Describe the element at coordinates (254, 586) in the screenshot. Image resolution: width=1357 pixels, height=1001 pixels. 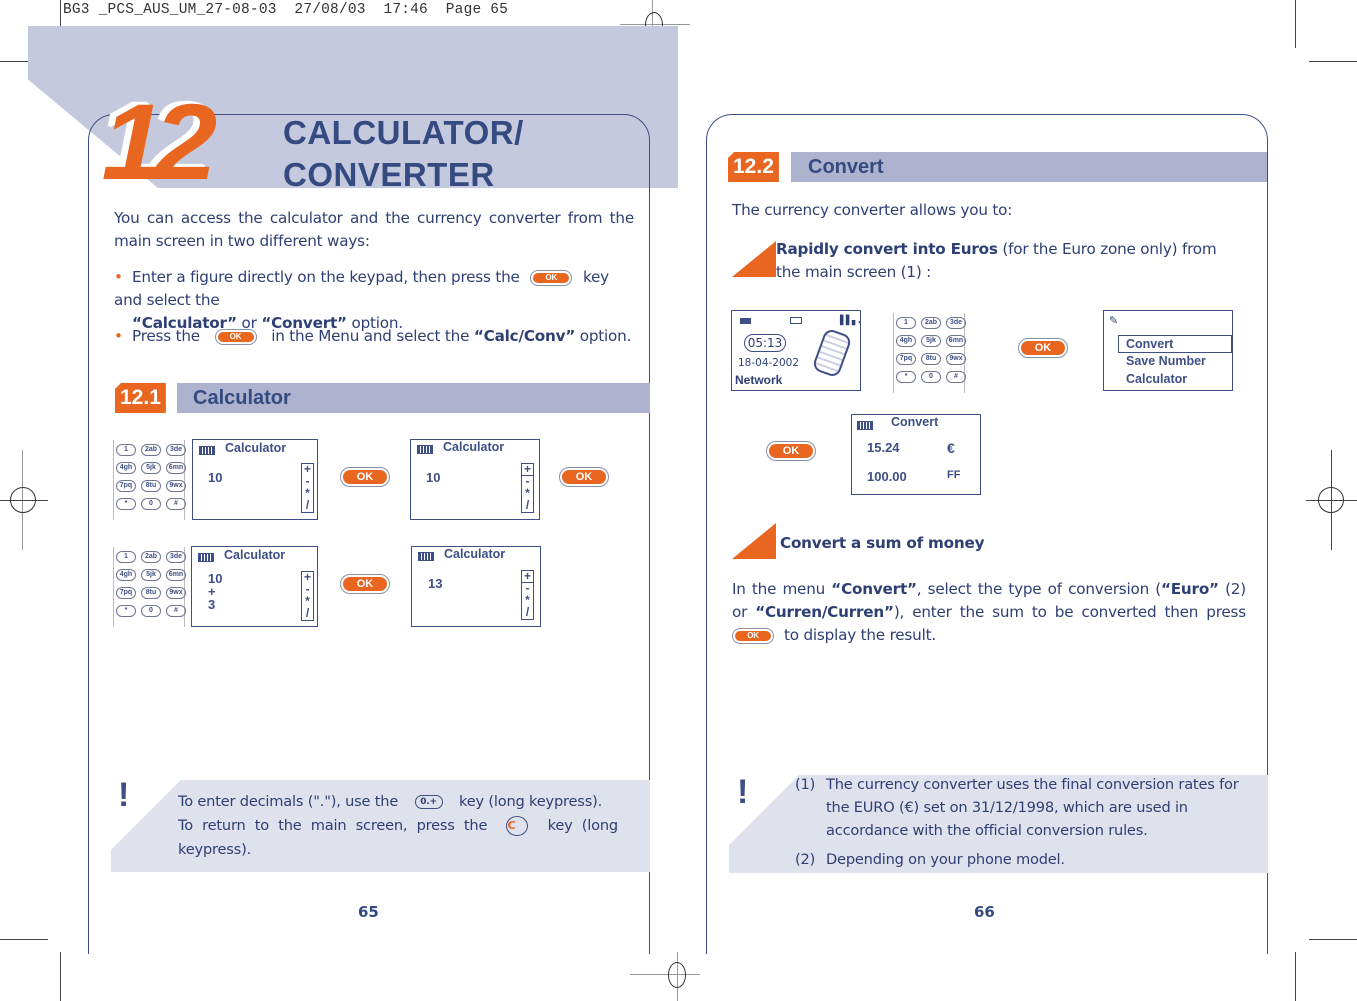
I see `calculator-screen-3: Calculator 10 + 3 + - * /` at that location.